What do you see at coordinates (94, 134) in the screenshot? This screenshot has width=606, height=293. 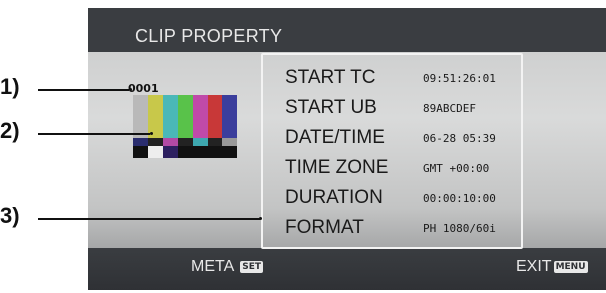 I see `callout-2-leader` at bounding box center [94, 134].